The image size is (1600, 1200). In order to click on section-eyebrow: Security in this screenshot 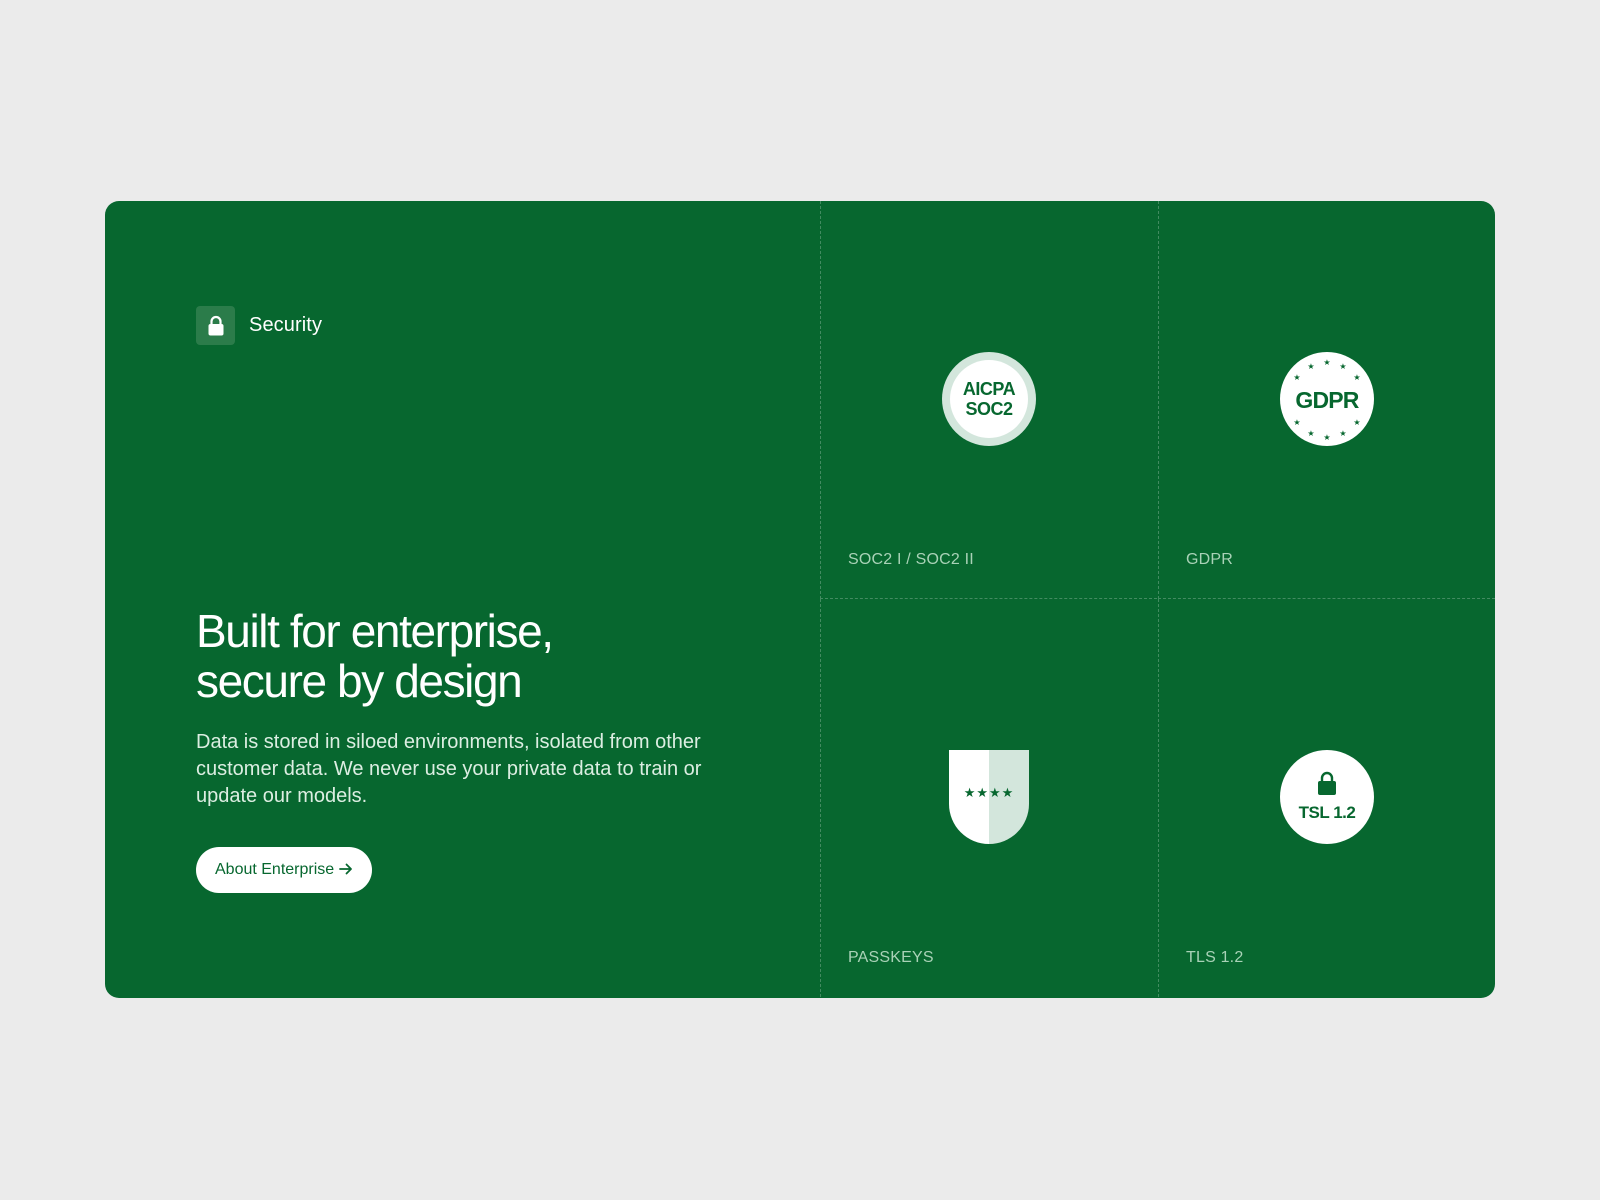, I will do `click(259, 325)`.